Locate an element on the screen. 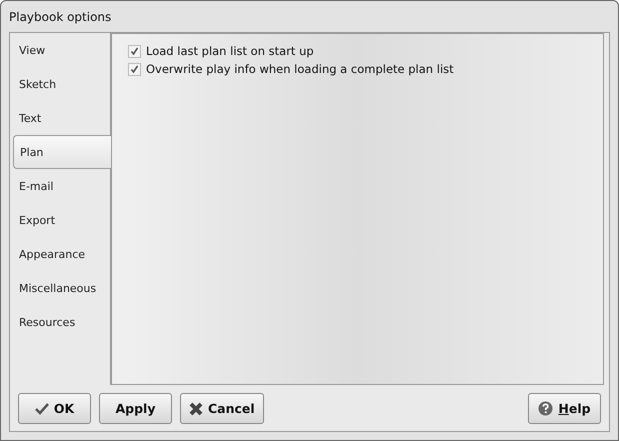 The image size is (619, 441). tab: Sketch is located at coordinates (60, 84).